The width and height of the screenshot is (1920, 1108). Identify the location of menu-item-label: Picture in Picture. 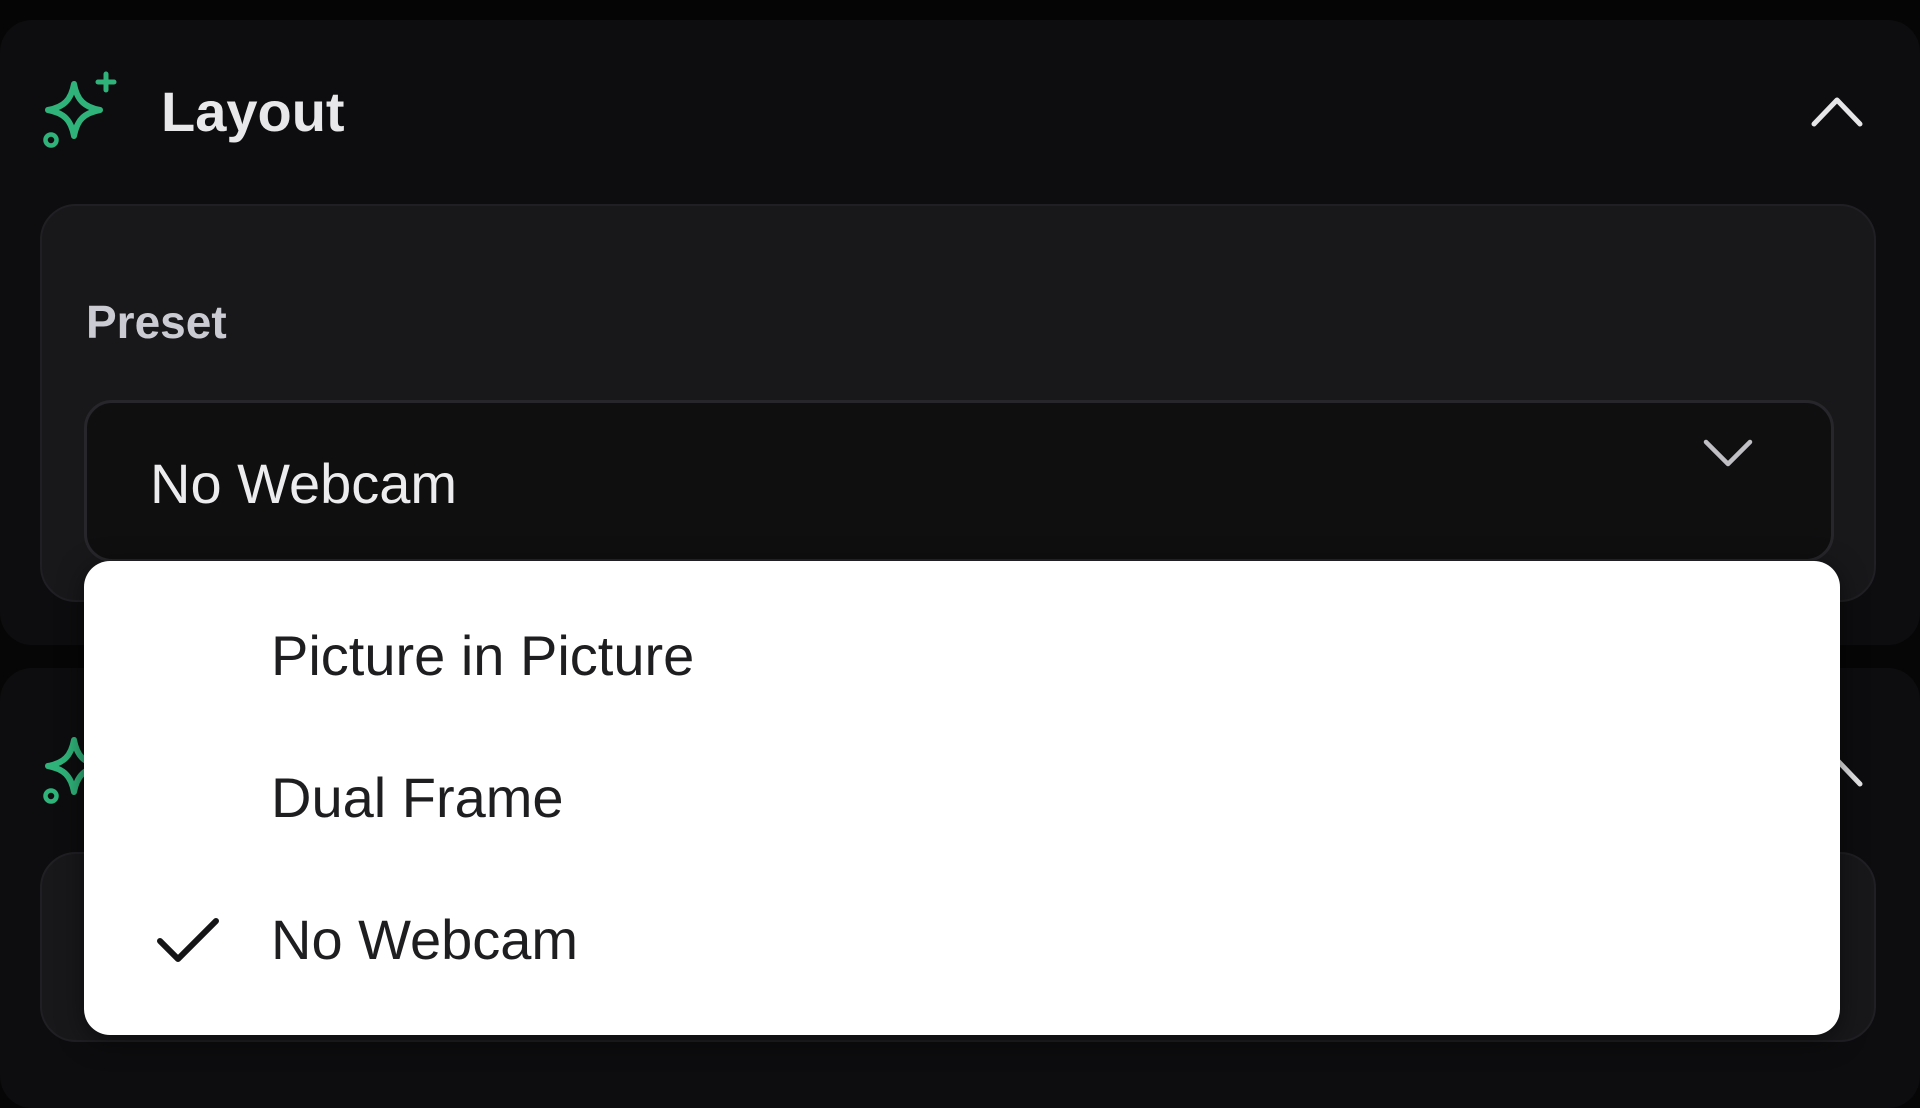
(483, 655).